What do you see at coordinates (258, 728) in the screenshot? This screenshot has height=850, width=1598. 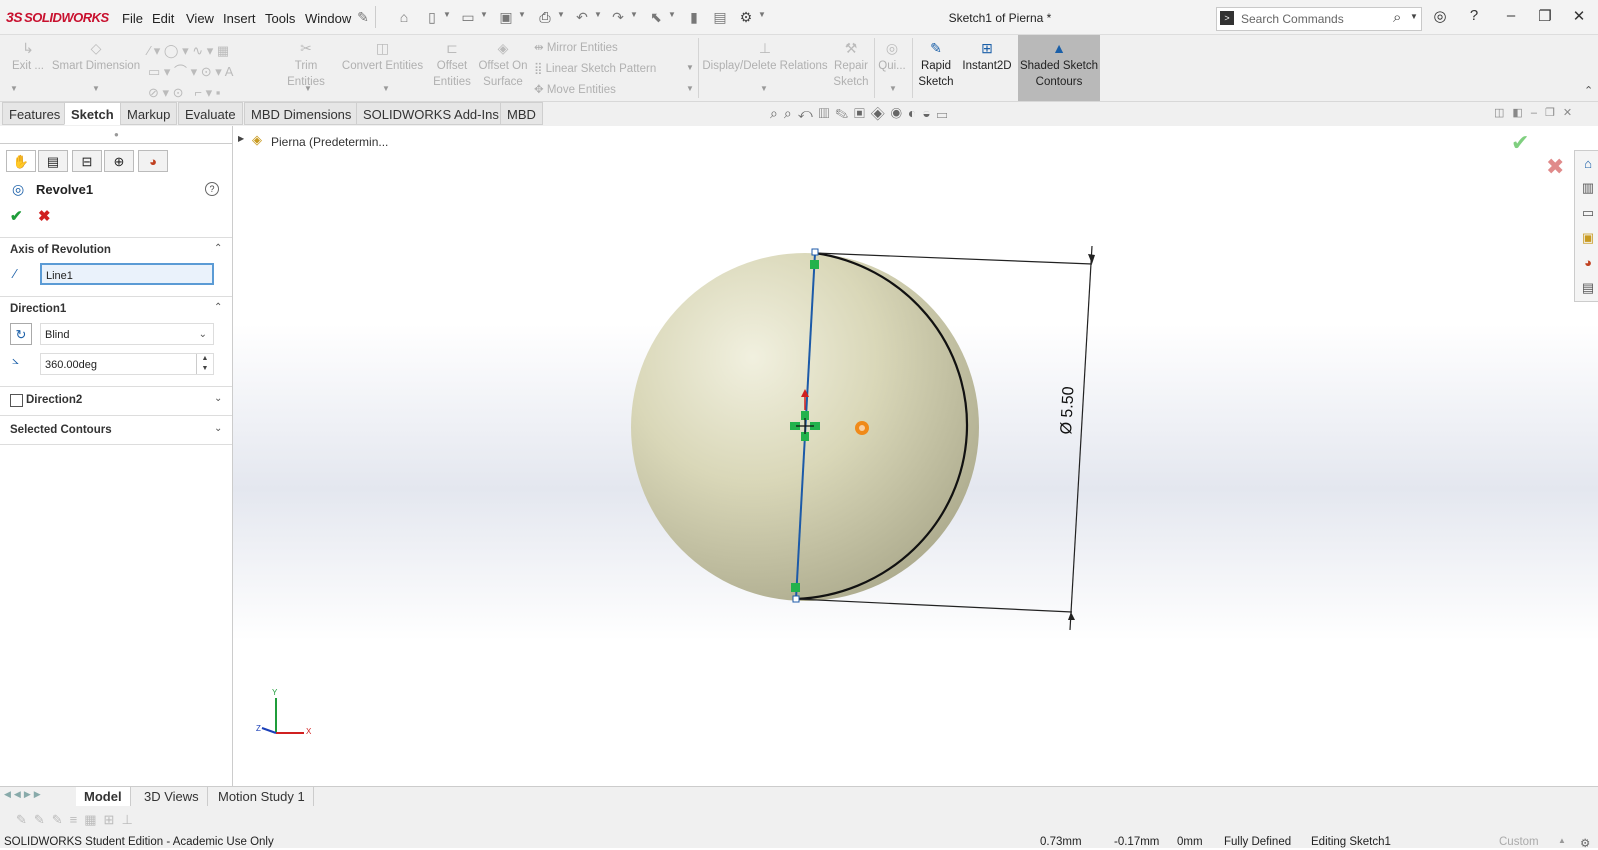 I see `triad-z-label: Z` at bounding box center [258, 728].